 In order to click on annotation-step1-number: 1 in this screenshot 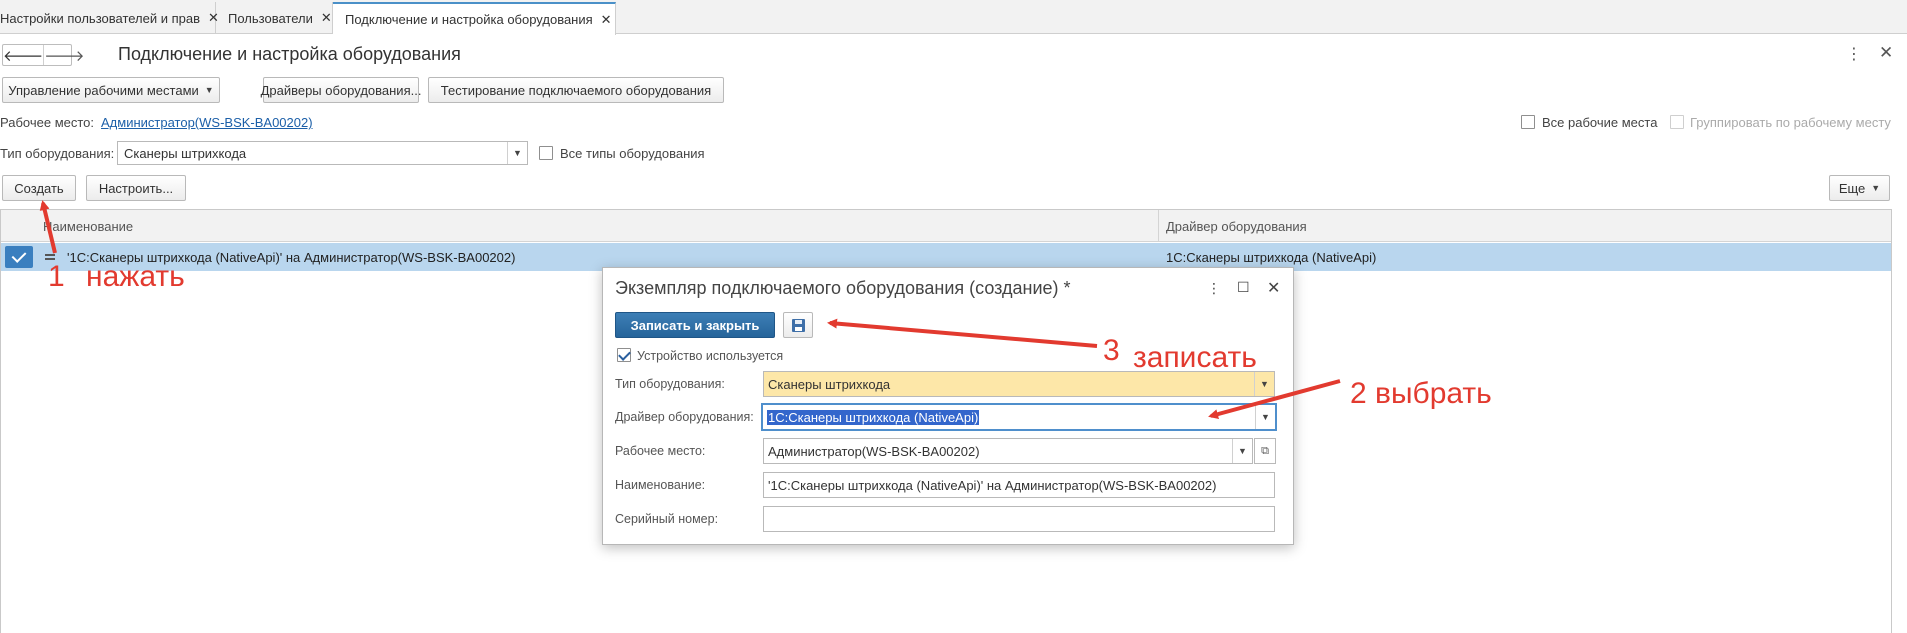, I will do `click(56, 276)`.